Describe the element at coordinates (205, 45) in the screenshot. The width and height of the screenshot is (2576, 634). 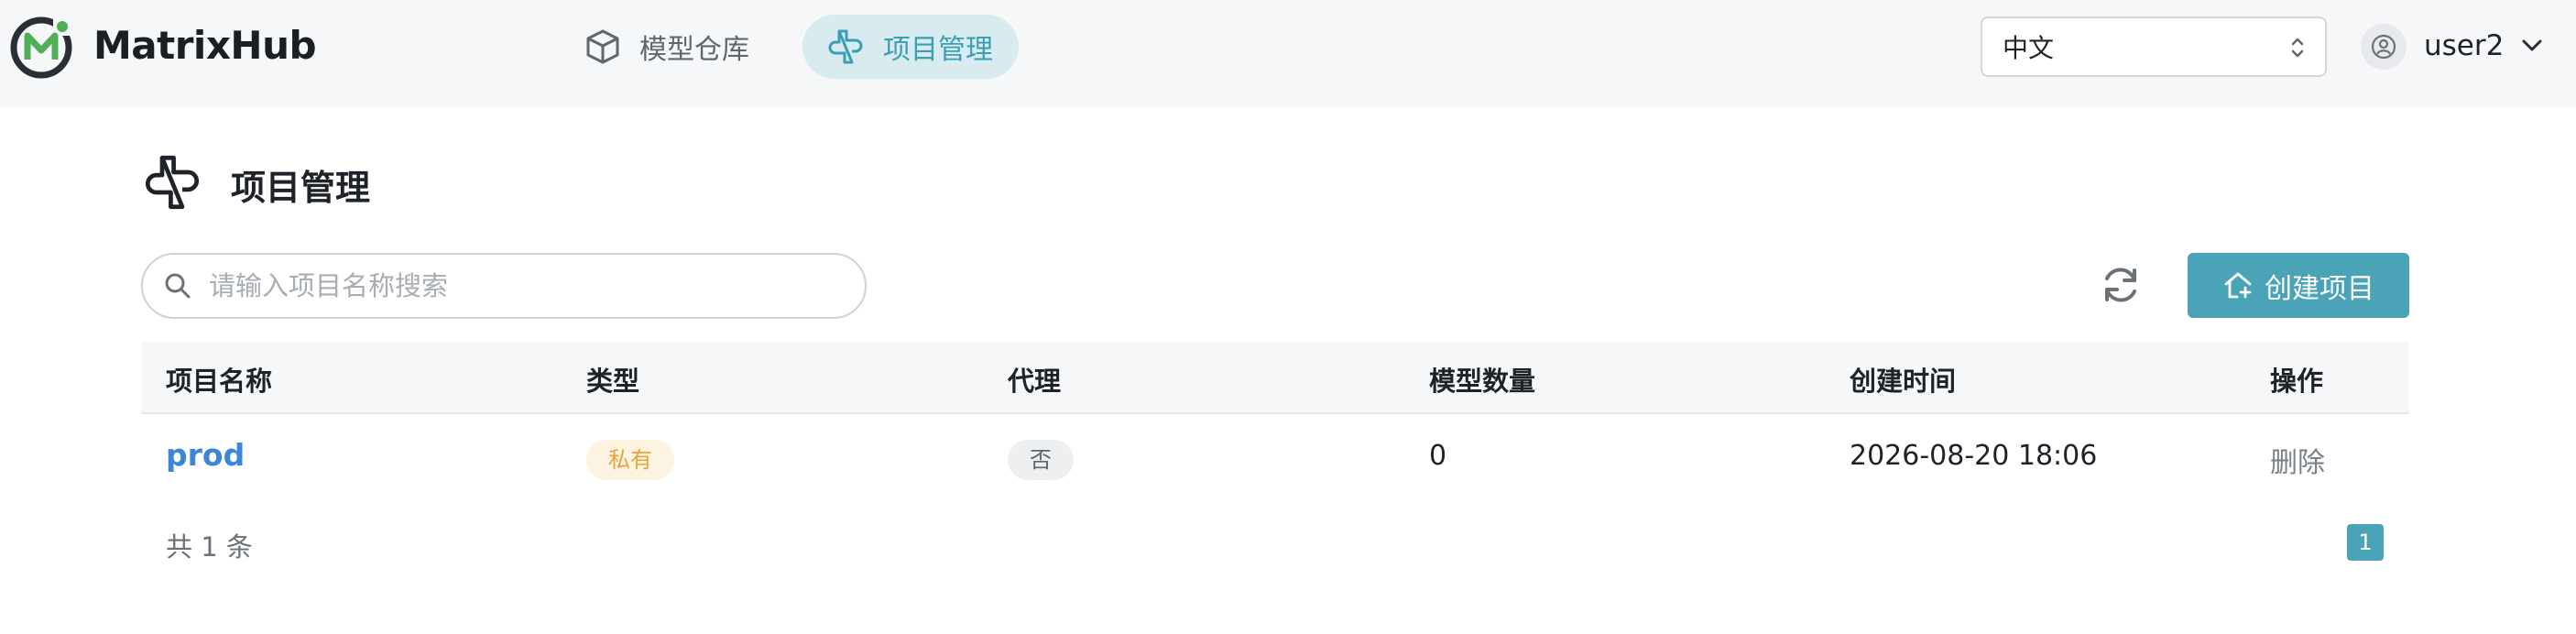
I see `brand-name: MatrixHub` at that location.